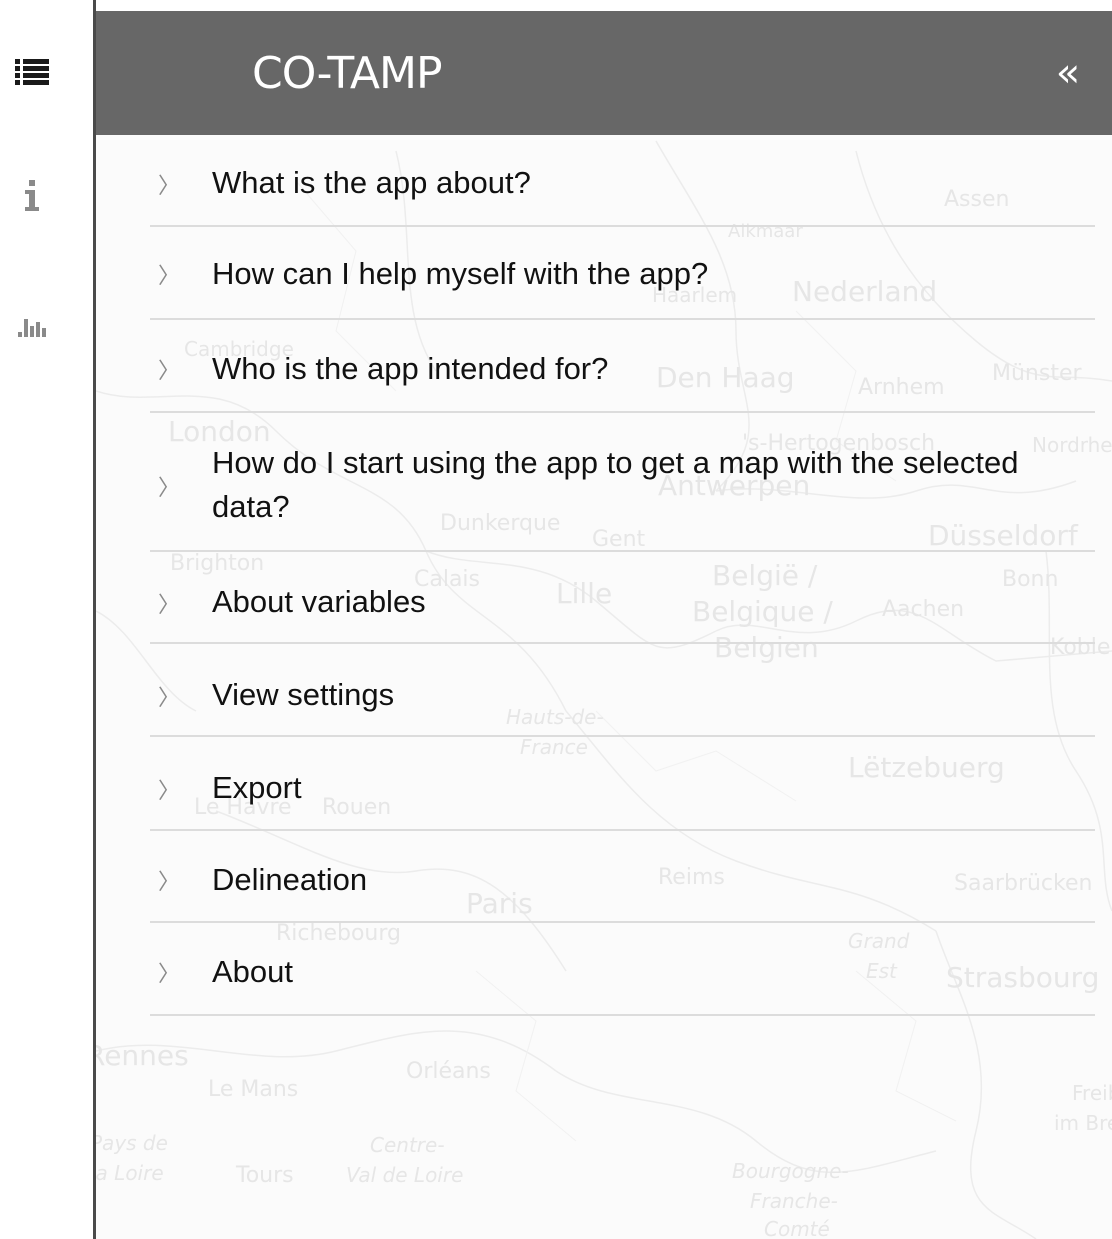 This screenshot has width=1112, height=1239. I want to click on panel-header: CO-TAMP «, so click(604, 73).